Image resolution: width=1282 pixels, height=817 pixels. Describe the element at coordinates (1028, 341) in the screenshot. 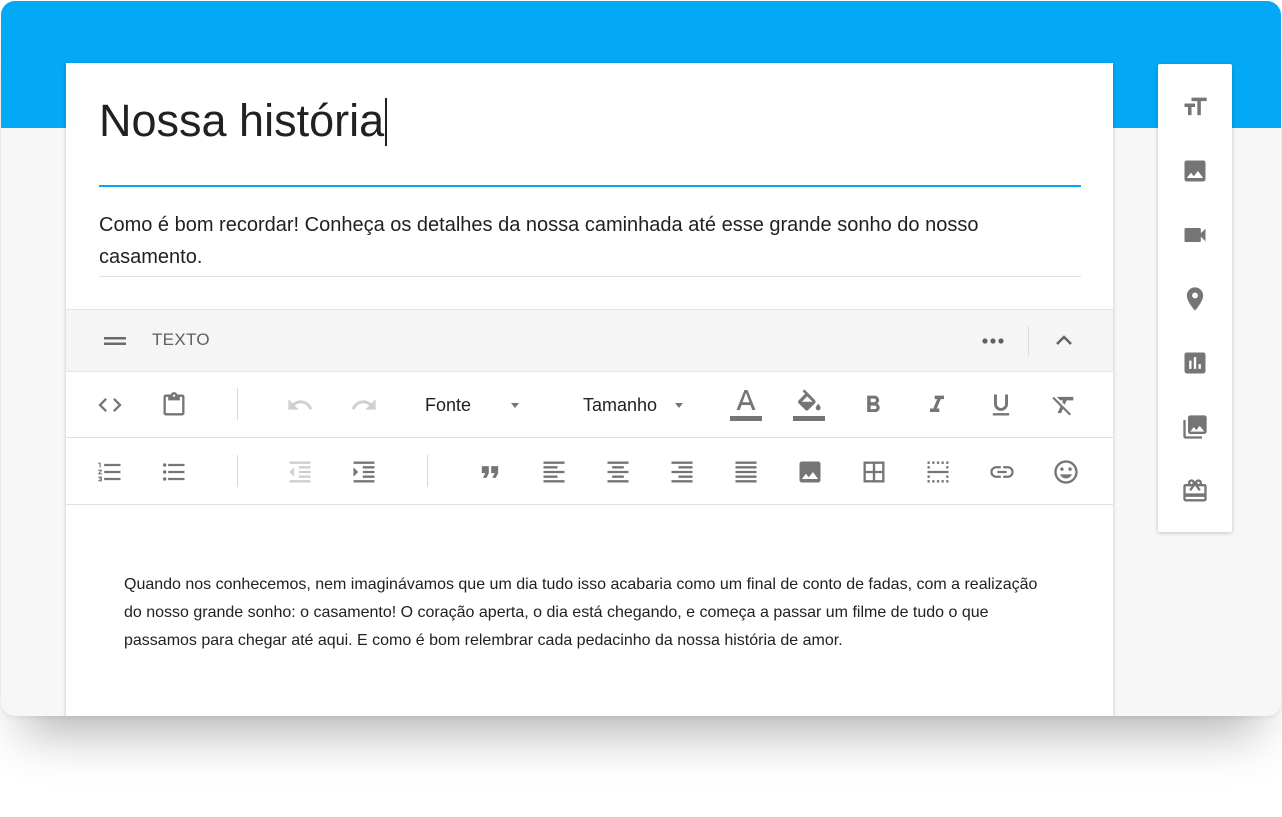

I see `section-divider` at that location.